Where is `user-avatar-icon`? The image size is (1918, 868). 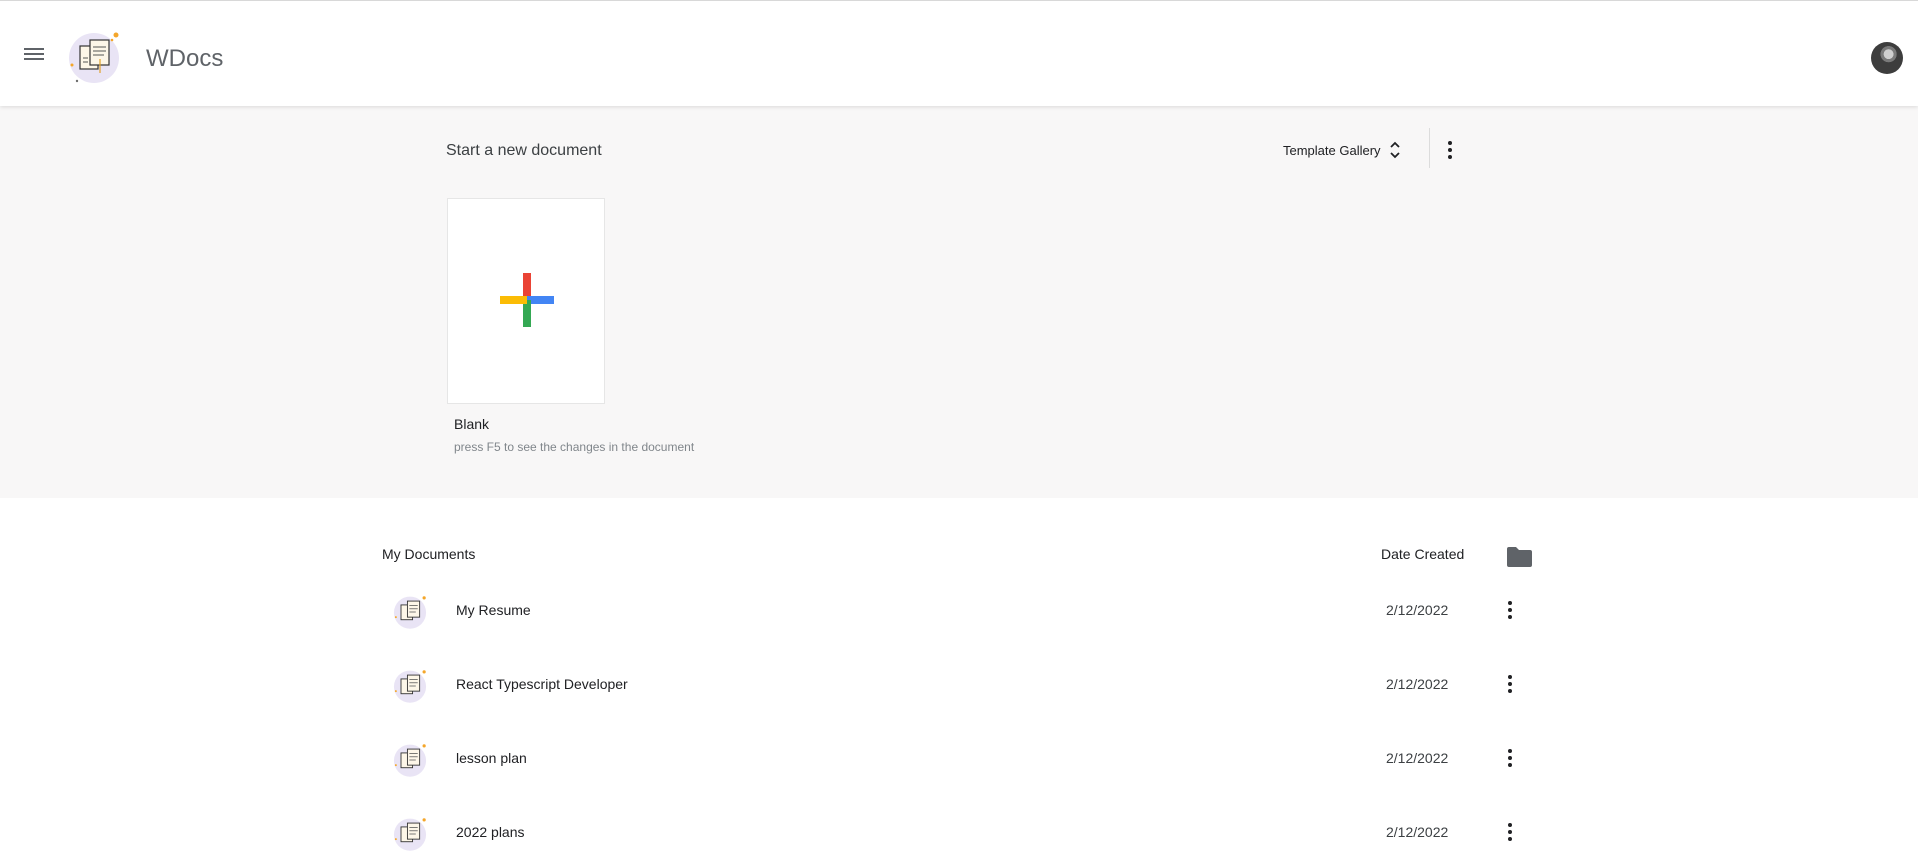 user-avatar-icon is located at coordinates (1887, 58).